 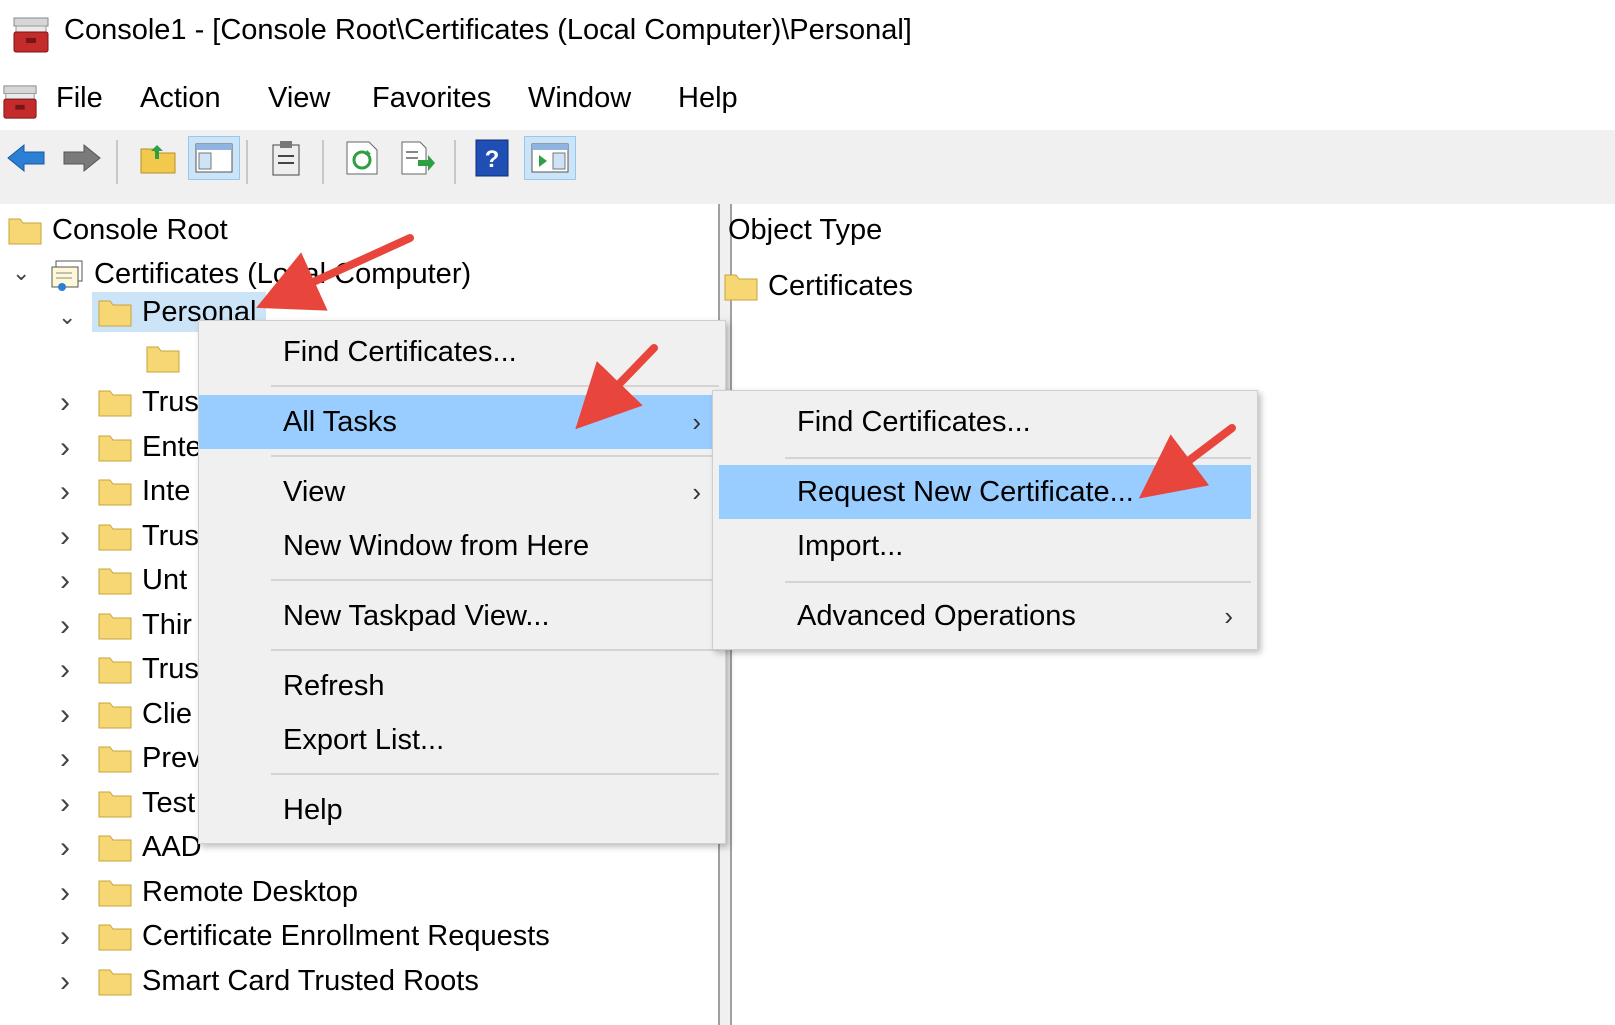 I want to click on menu-item-help: Help, so click(x=462, y=810).